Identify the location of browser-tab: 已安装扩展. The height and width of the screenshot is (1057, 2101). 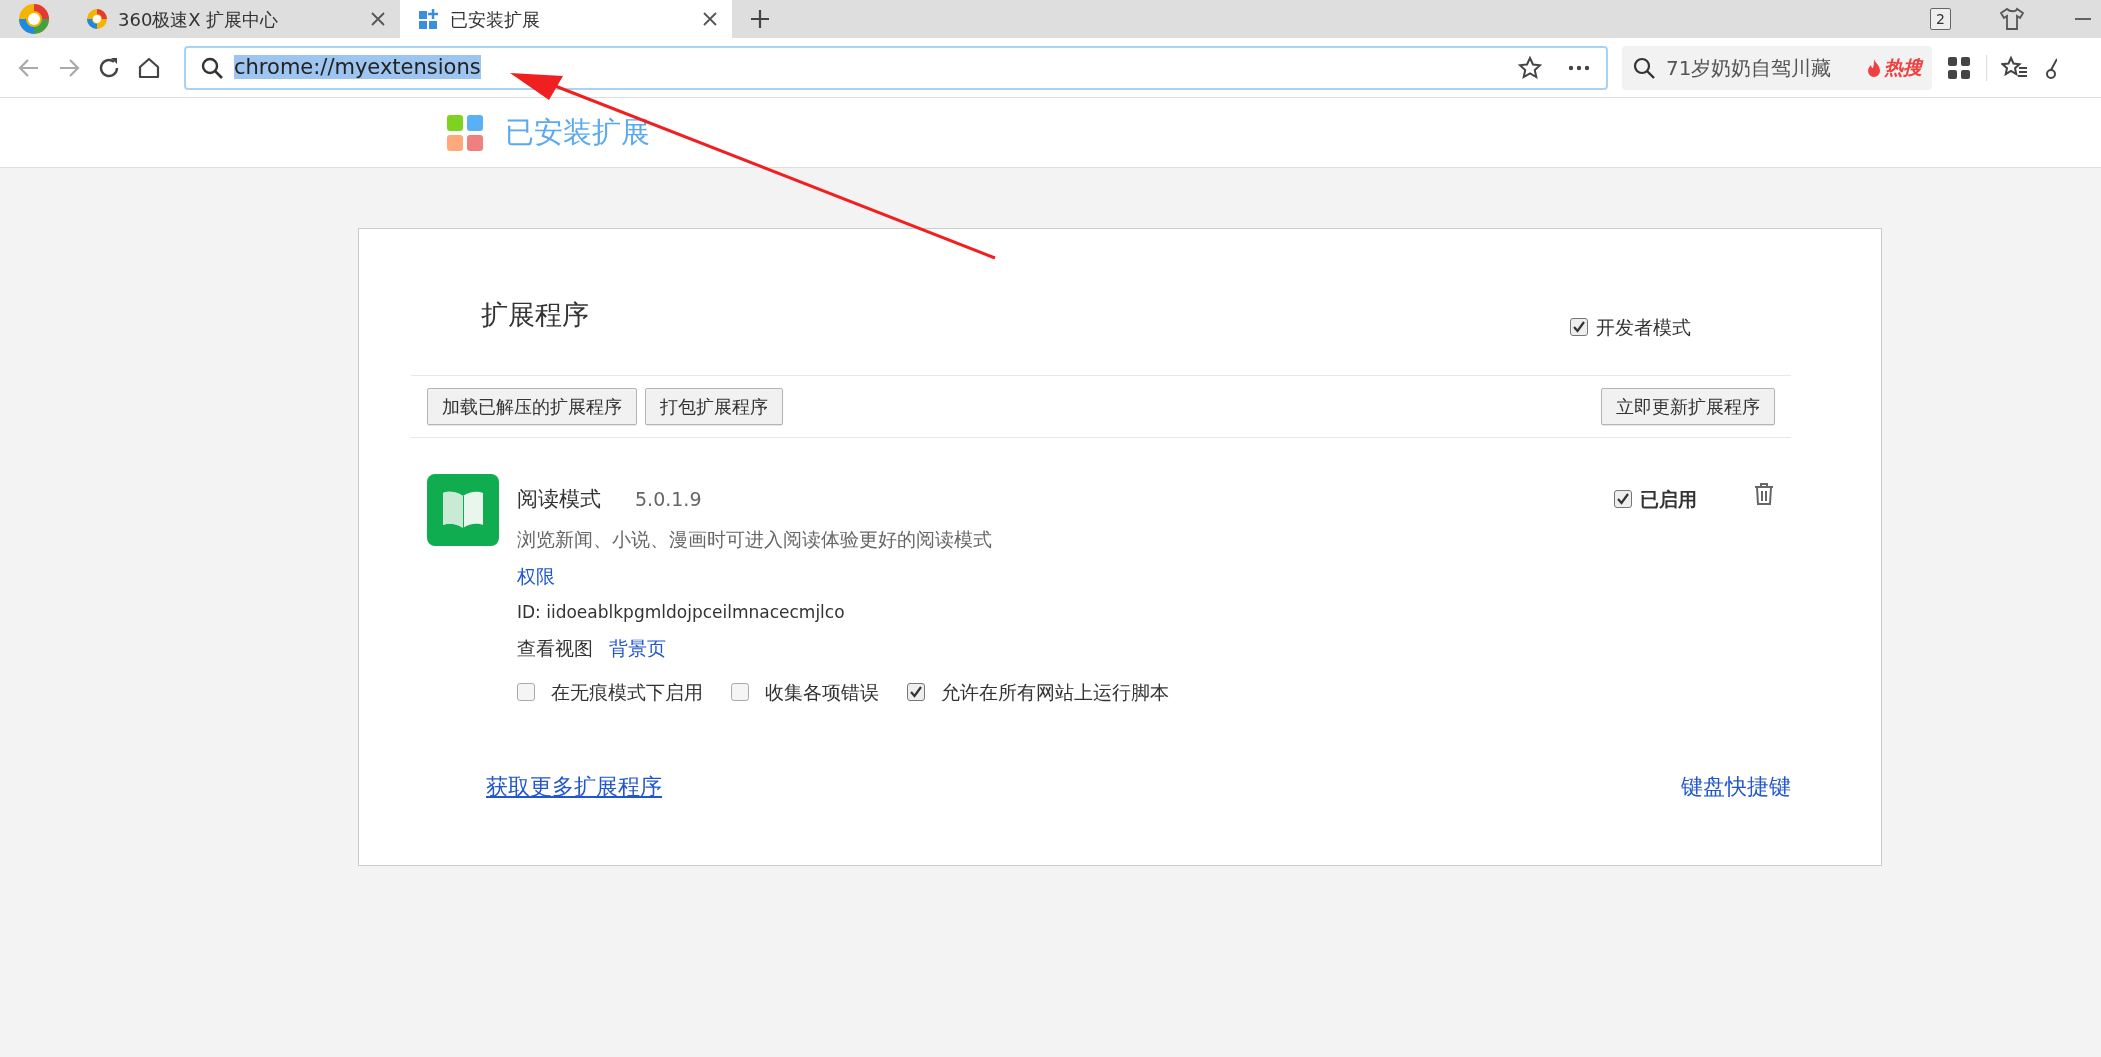
(566, 19).